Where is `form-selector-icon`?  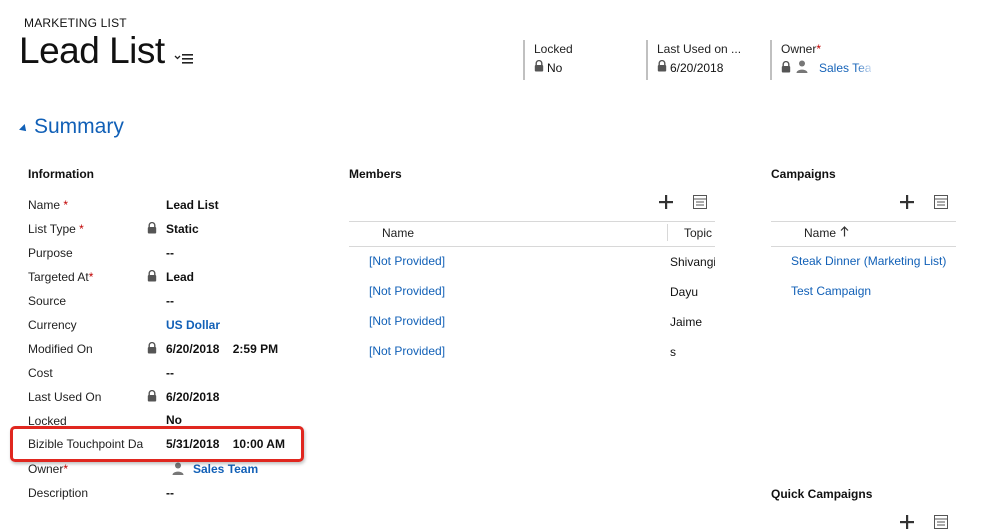
form-selector-icon is located at coordinates (184, 58).